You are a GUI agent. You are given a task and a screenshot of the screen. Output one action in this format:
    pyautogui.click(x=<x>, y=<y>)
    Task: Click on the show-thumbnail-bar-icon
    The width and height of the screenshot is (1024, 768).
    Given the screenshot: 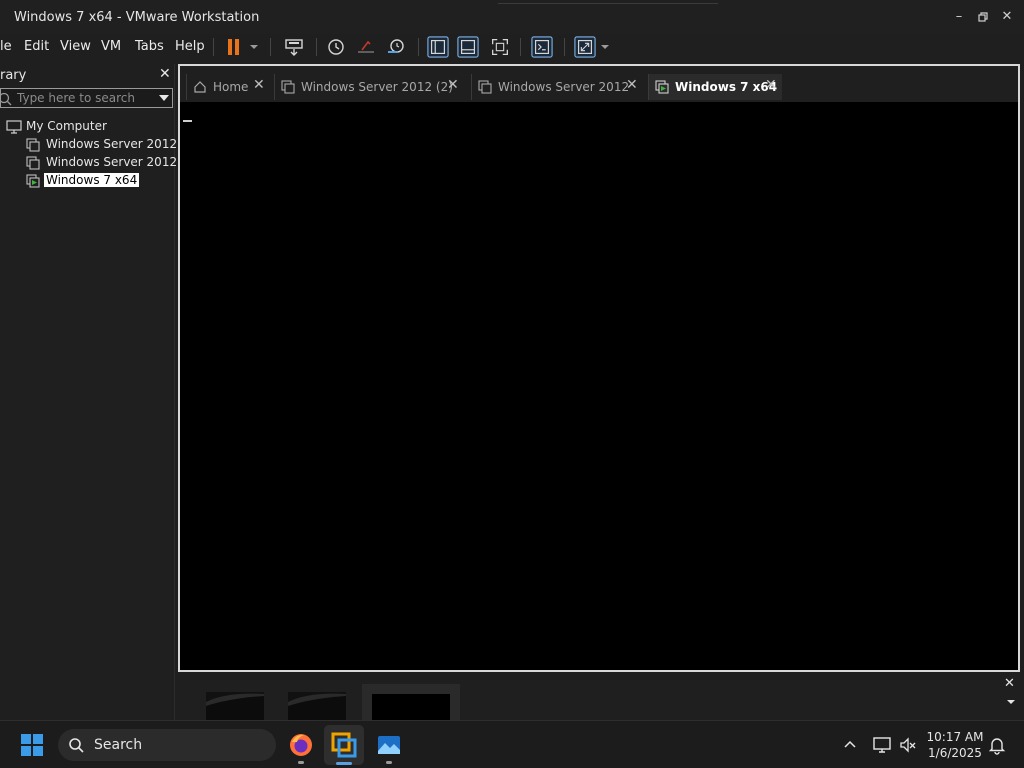 What is the action you would take?
    pyautogui.click(x=468, y=47)
    